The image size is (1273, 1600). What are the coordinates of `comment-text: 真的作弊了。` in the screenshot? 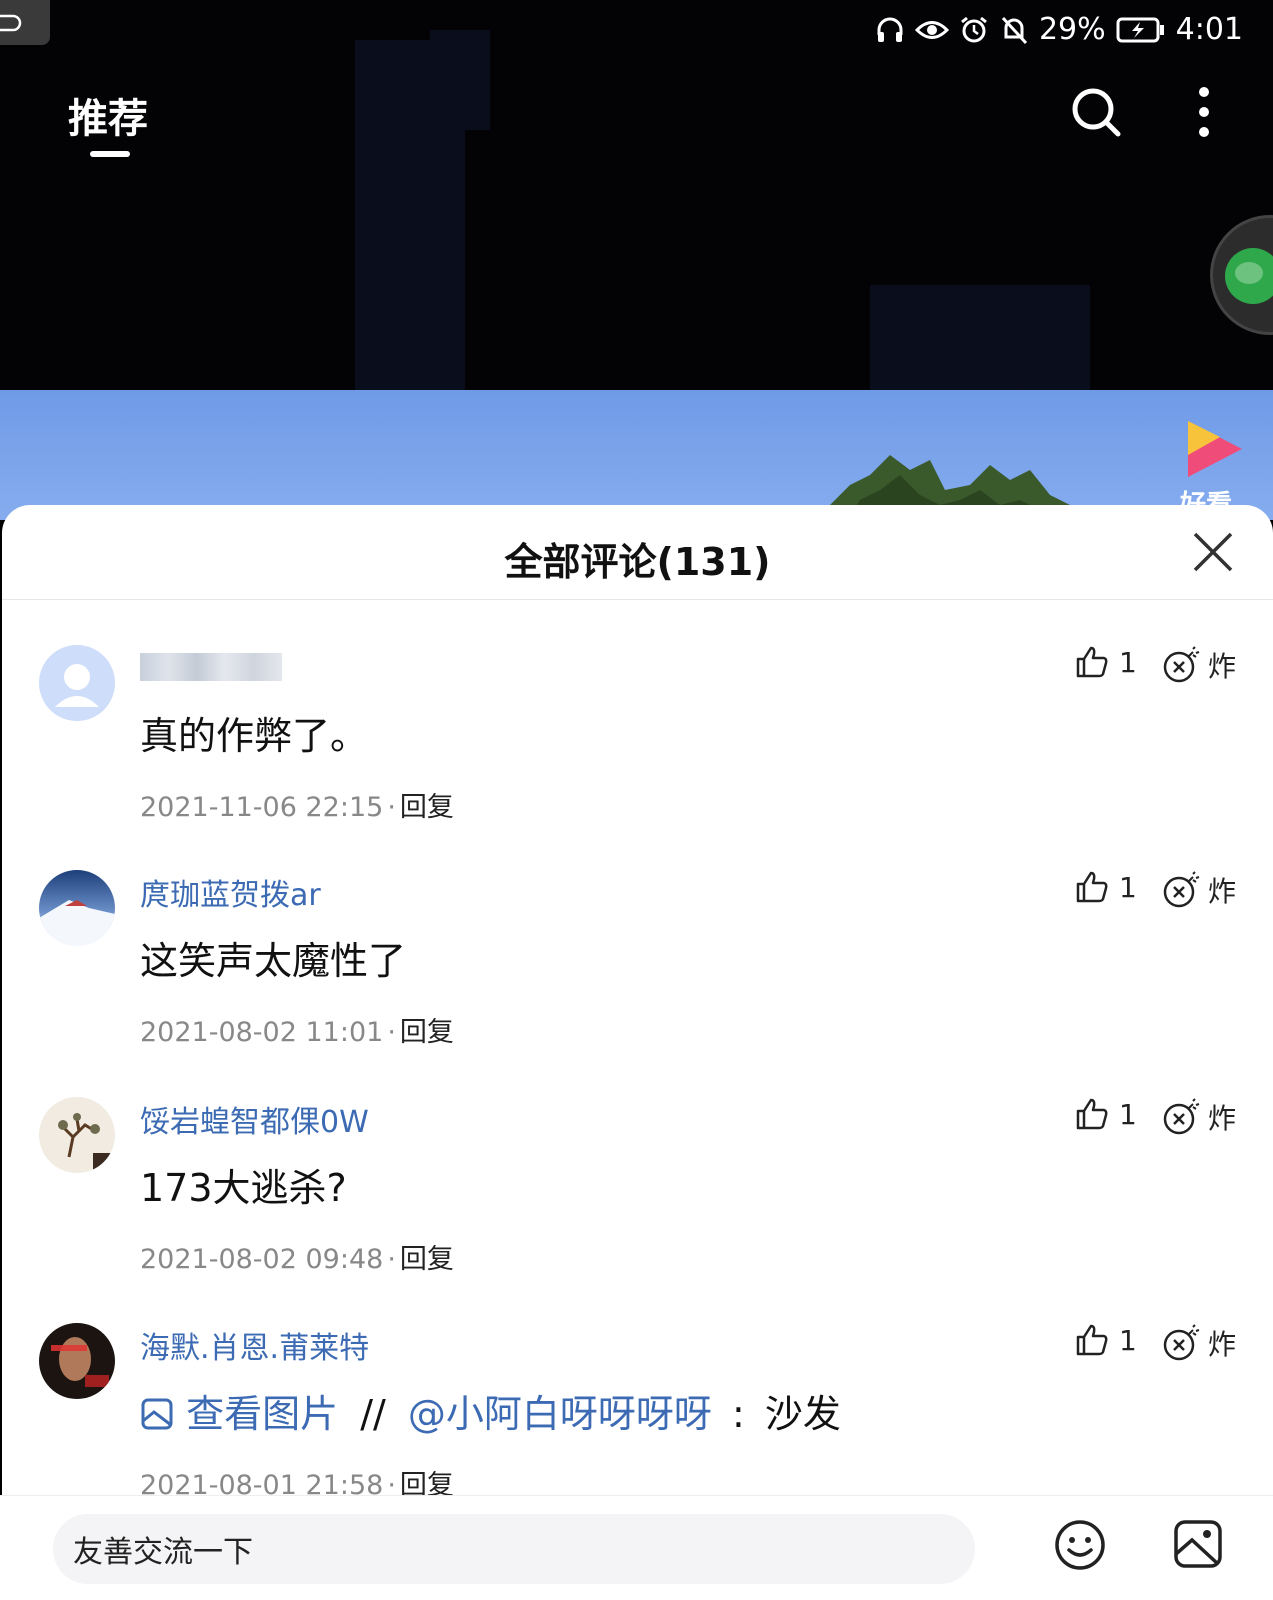 It's located at (254, 736).